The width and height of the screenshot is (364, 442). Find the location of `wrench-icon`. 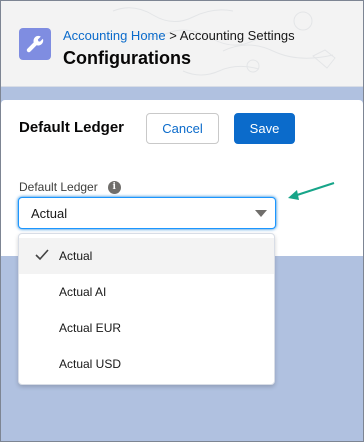

wrench-icon is located at coordinates (35, 44).